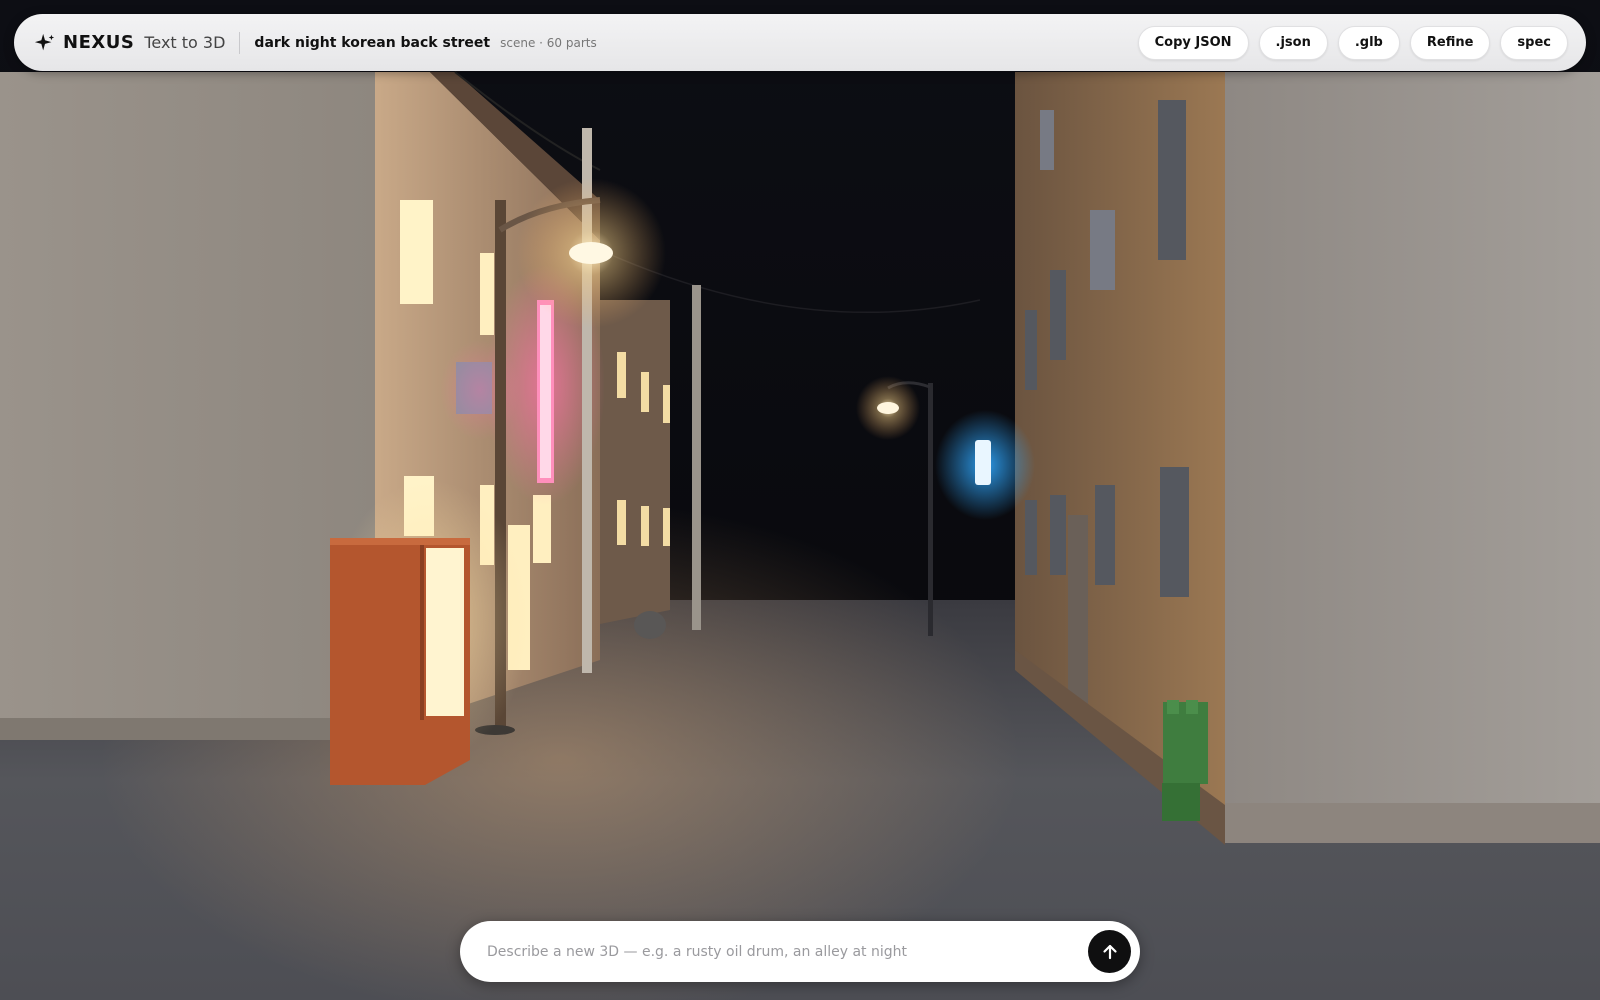 This screenshot has height=1000, width=1600. Describe the element at coordinates (548, 42) in the screenshot. I see `scene-meta: scene · 60 parts` at that location.